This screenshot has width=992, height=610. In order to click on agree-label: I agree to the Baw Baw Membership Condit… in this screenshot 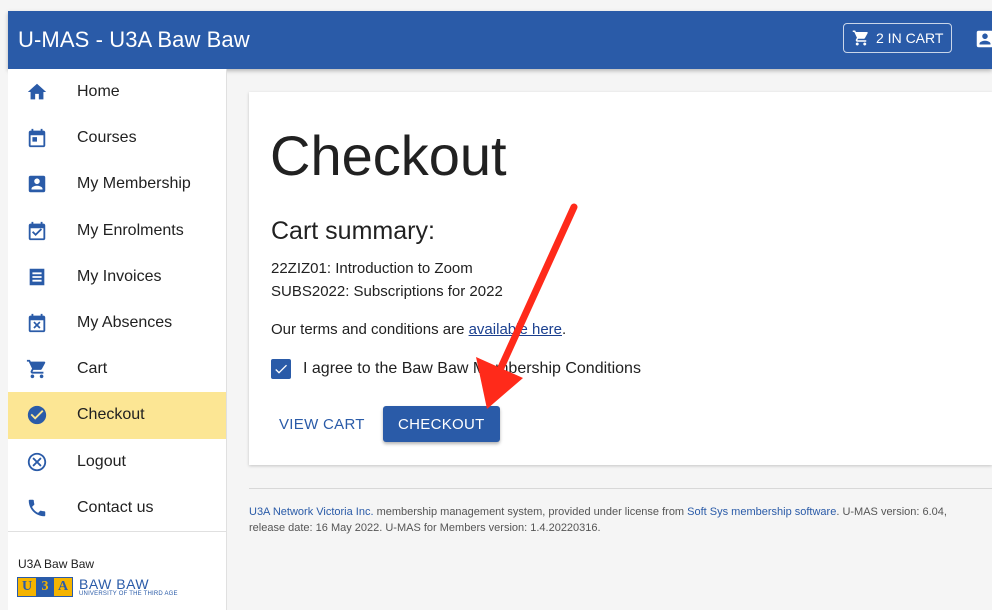, I will do `click(472, 369)`.